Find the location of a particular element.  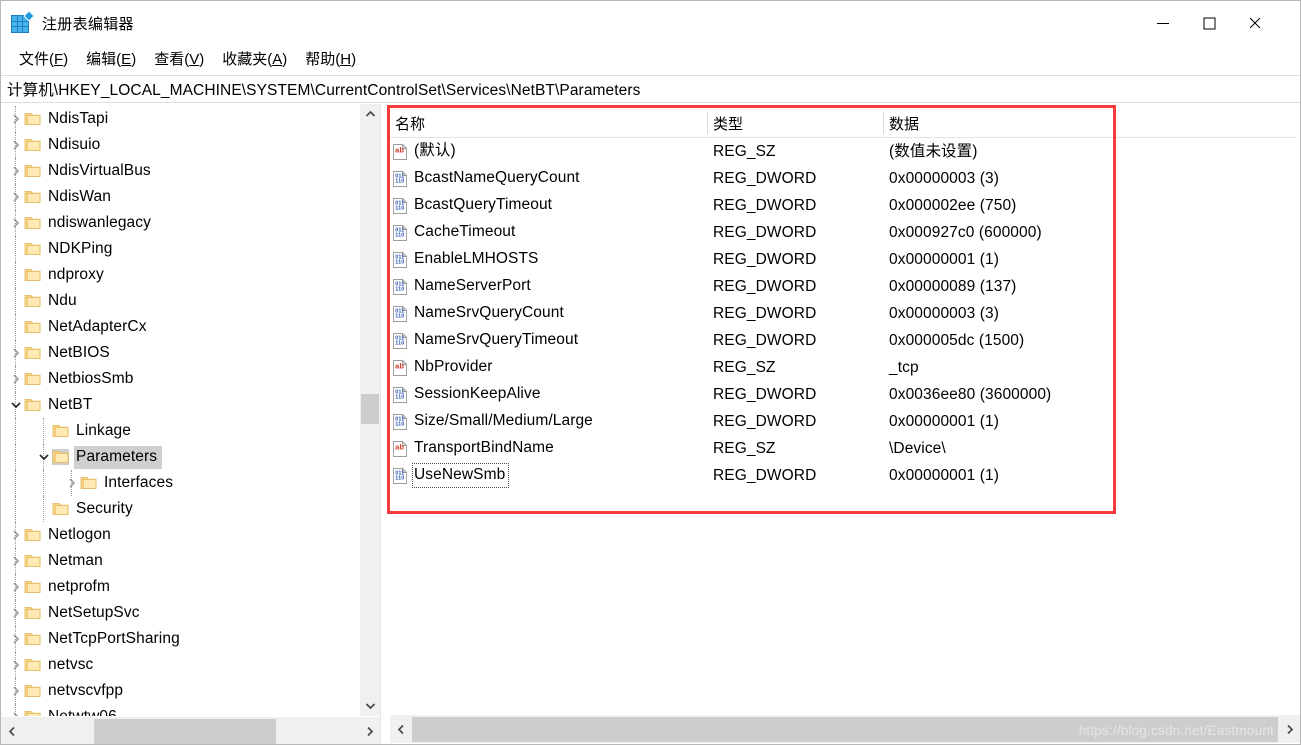

tree-item-label: netvscvfpp is located at coordinates (86, 690).